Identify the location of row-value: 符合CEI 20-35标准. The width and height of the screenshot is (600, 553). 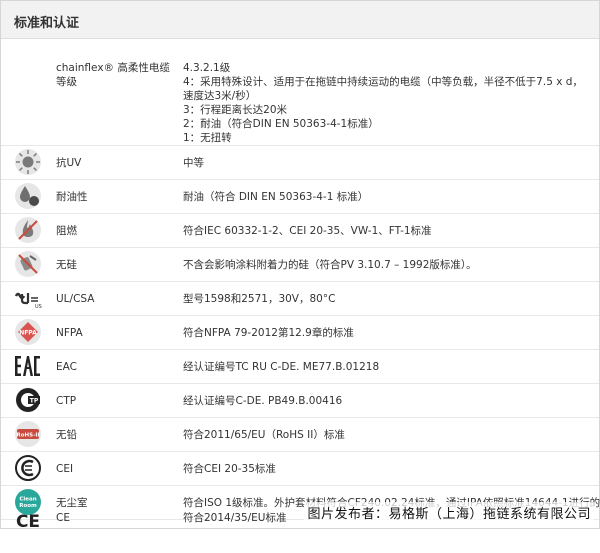
(229, 469).